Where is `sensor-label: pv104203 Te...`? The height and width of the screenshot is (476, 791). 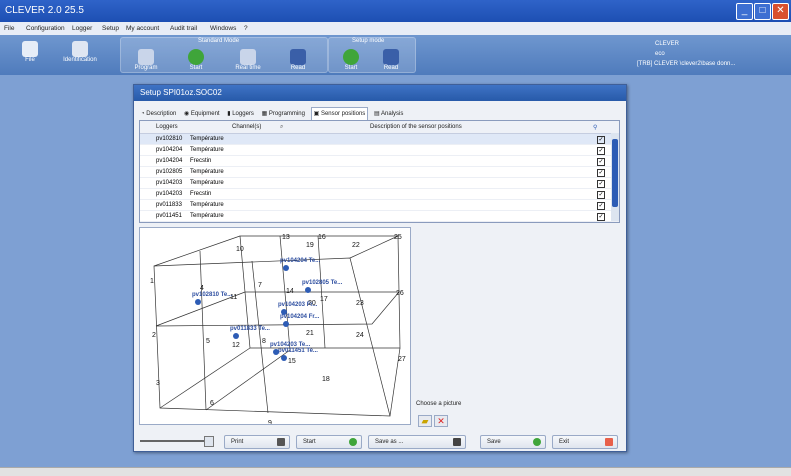 sensor-label: pv104203 Te... is located at coordinates (290, 345).